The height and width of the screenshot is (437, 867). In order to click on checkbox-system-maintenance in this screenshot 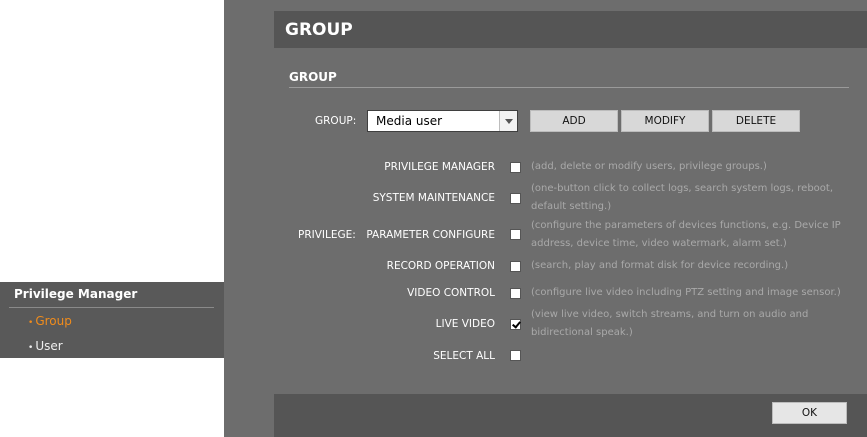, I will do `click(515, 198)`.